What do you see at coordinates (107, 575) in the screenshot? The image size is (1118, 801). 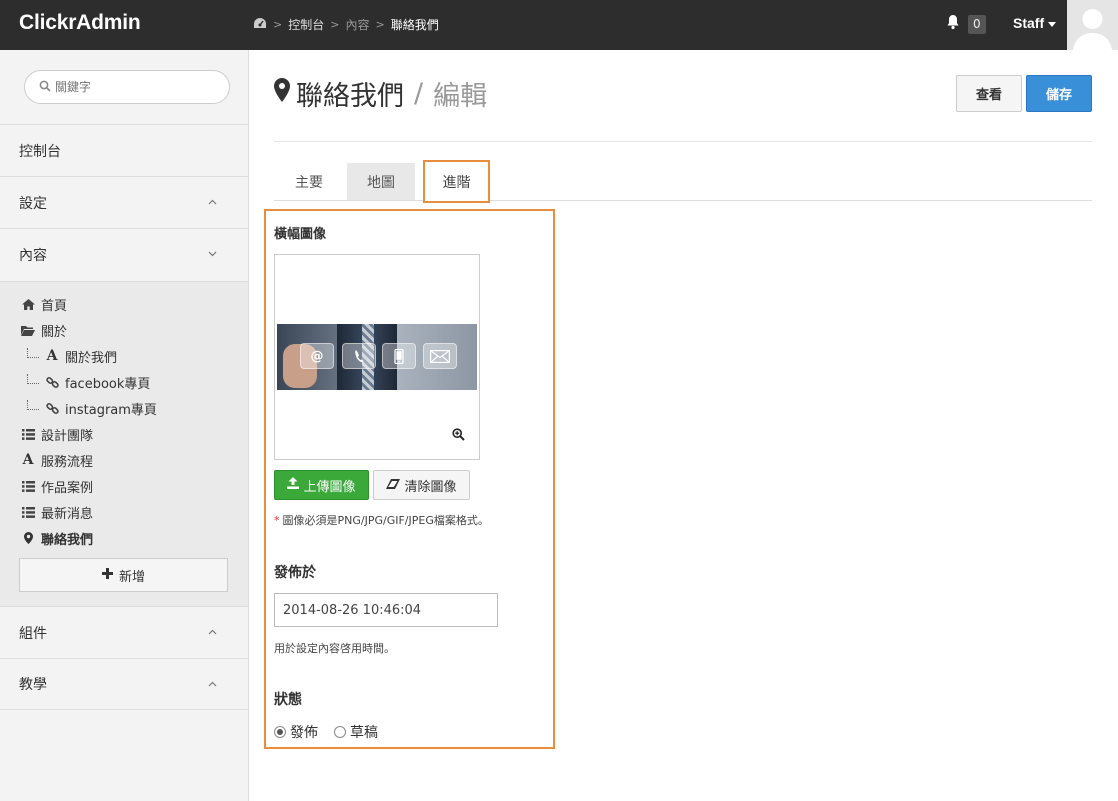 I see `plus-icon` at bounding box center [107, 575].